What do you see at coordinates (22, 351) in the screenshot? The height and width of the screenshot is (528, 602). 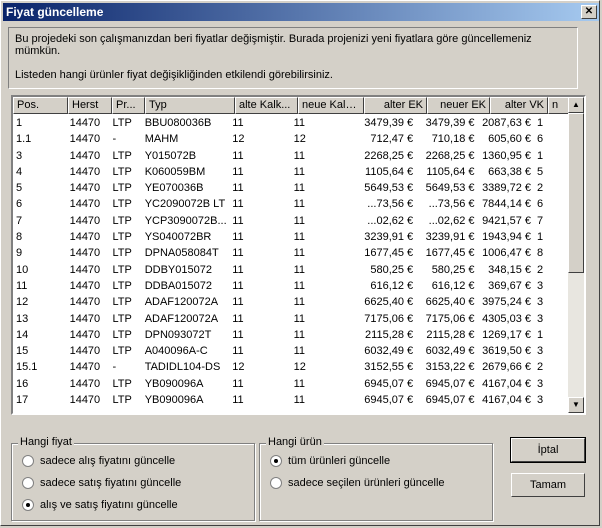 I see `table-cell: 15` at bounding box center [22, 351].